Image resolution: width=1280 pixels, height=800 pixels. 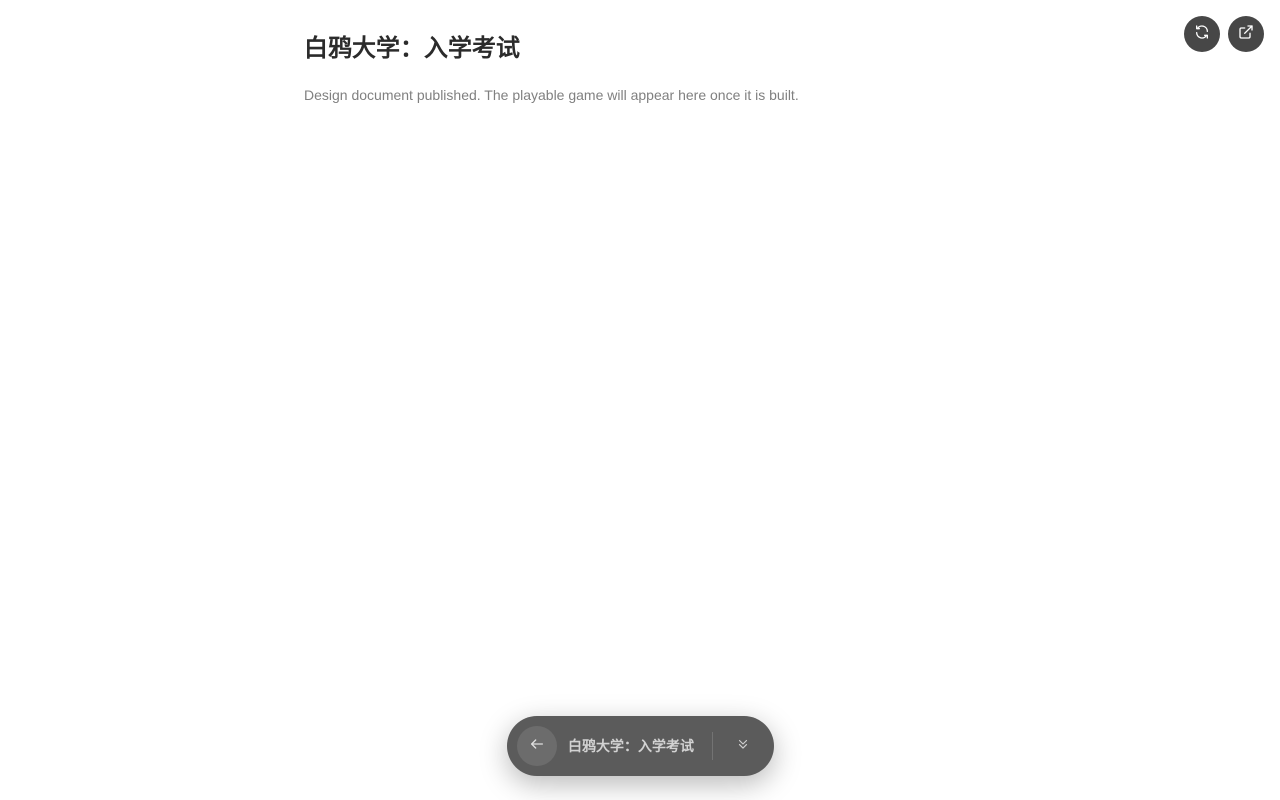 I want to click on refresh-button, so click(x=1202, y=34).